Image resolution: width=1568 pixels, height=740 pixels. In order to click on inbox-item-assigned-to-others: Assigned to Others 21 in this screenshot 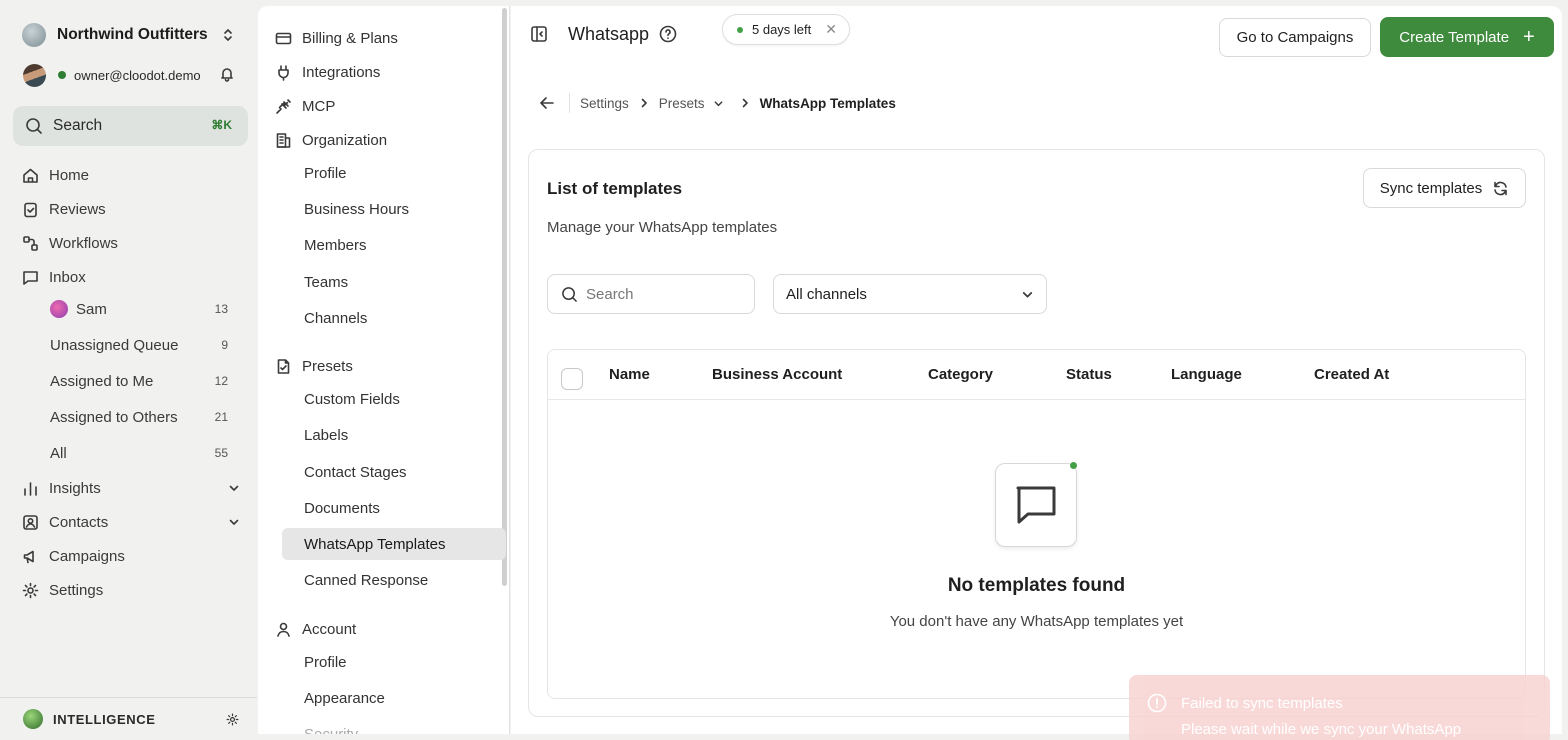, I will do `click(140, 417)`.